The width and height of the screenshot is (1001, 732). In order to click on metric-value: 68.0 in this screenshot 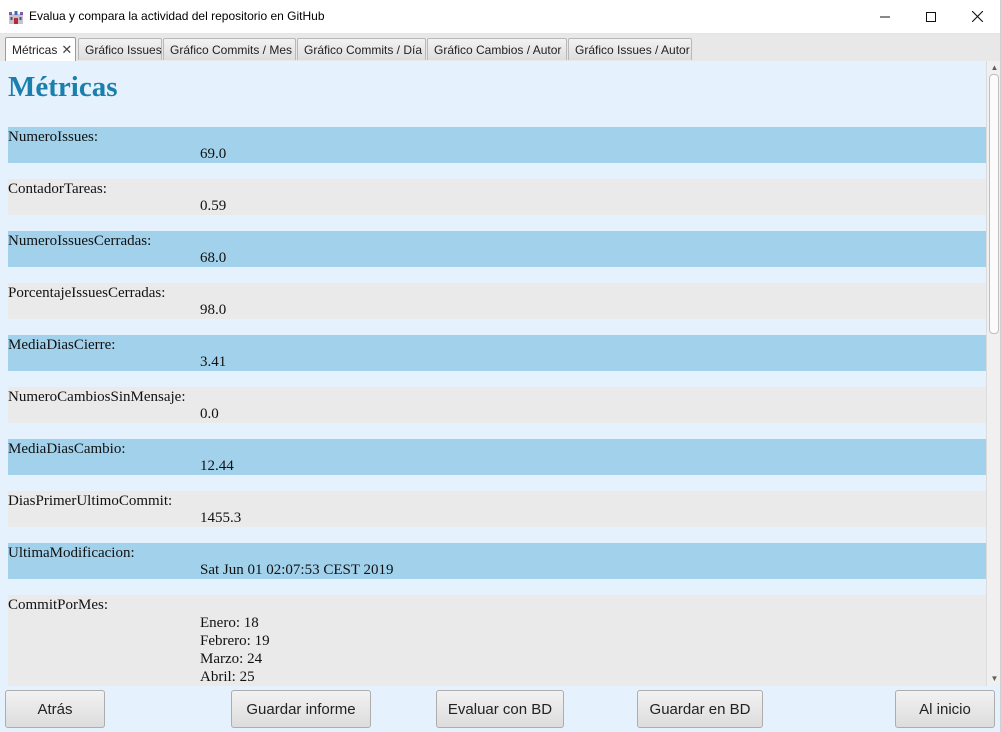, I will do `click(213, 258)`.